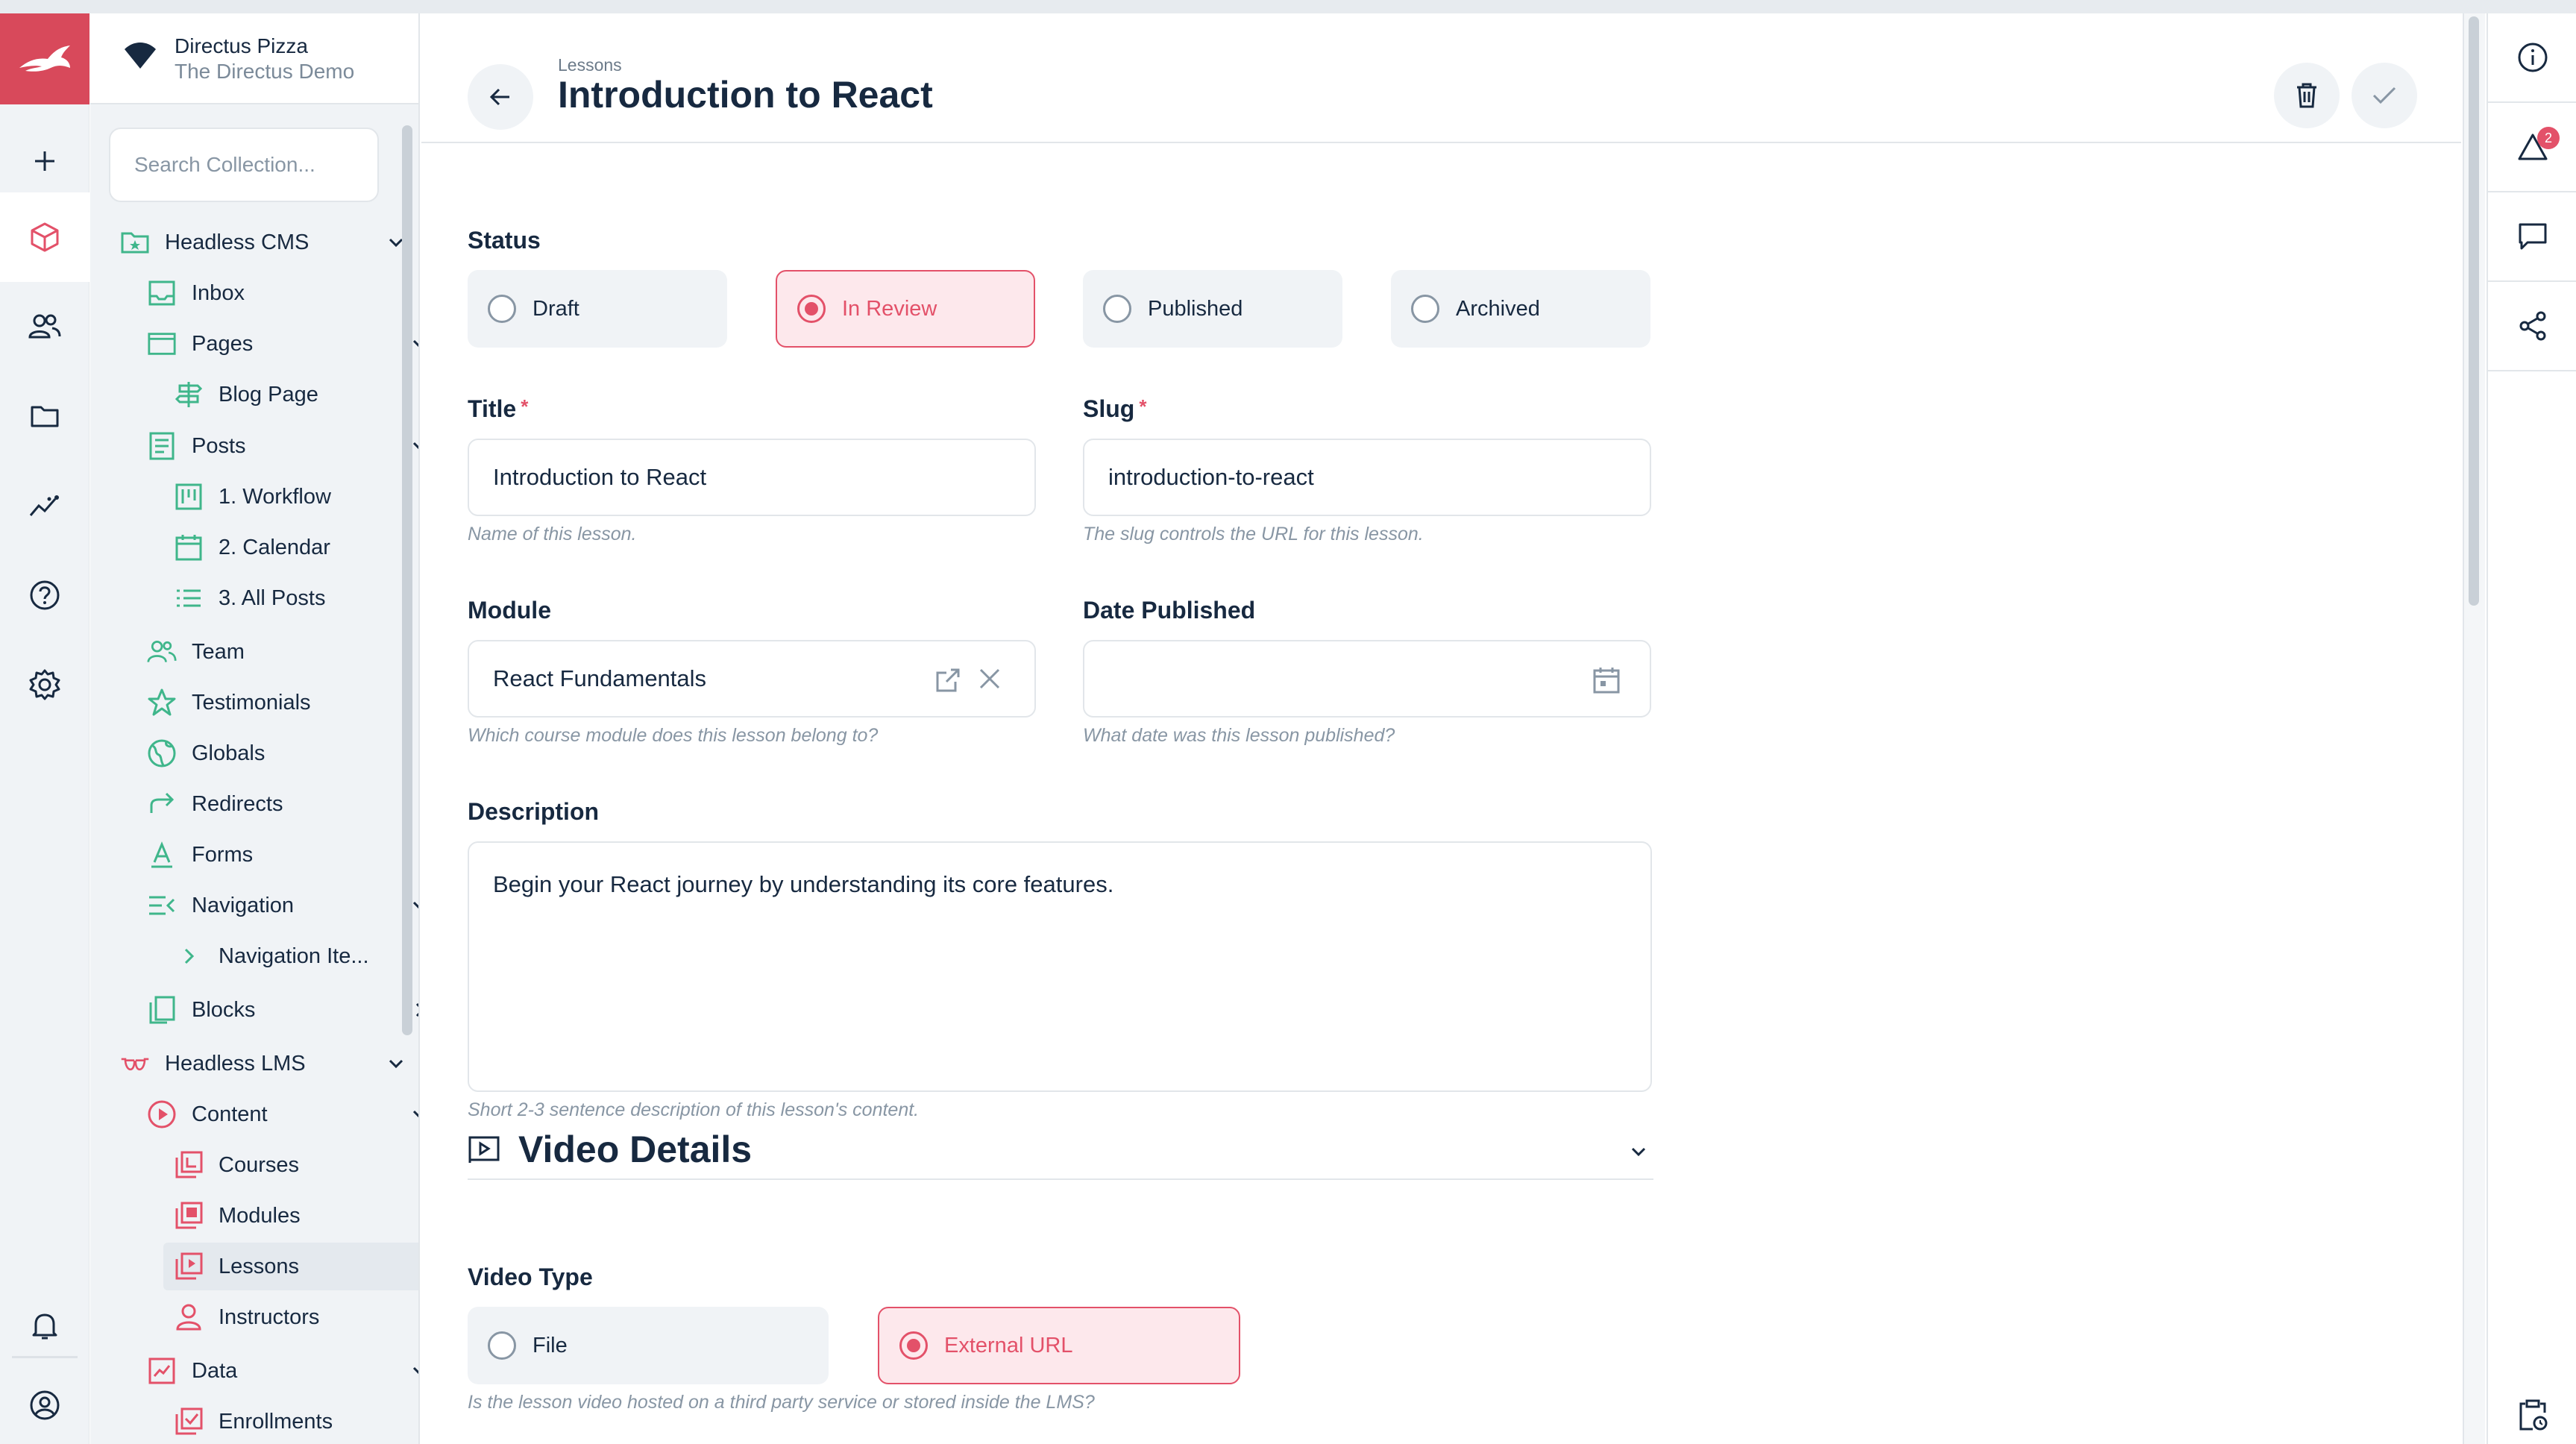 Image resolution: width=2576 pixels, height=1444 pixels. What do you see at coordinates (296, 548) in the screenshot?
I see `nav-item-calendar: 2. Calendar` at bounding box center [296, 548].